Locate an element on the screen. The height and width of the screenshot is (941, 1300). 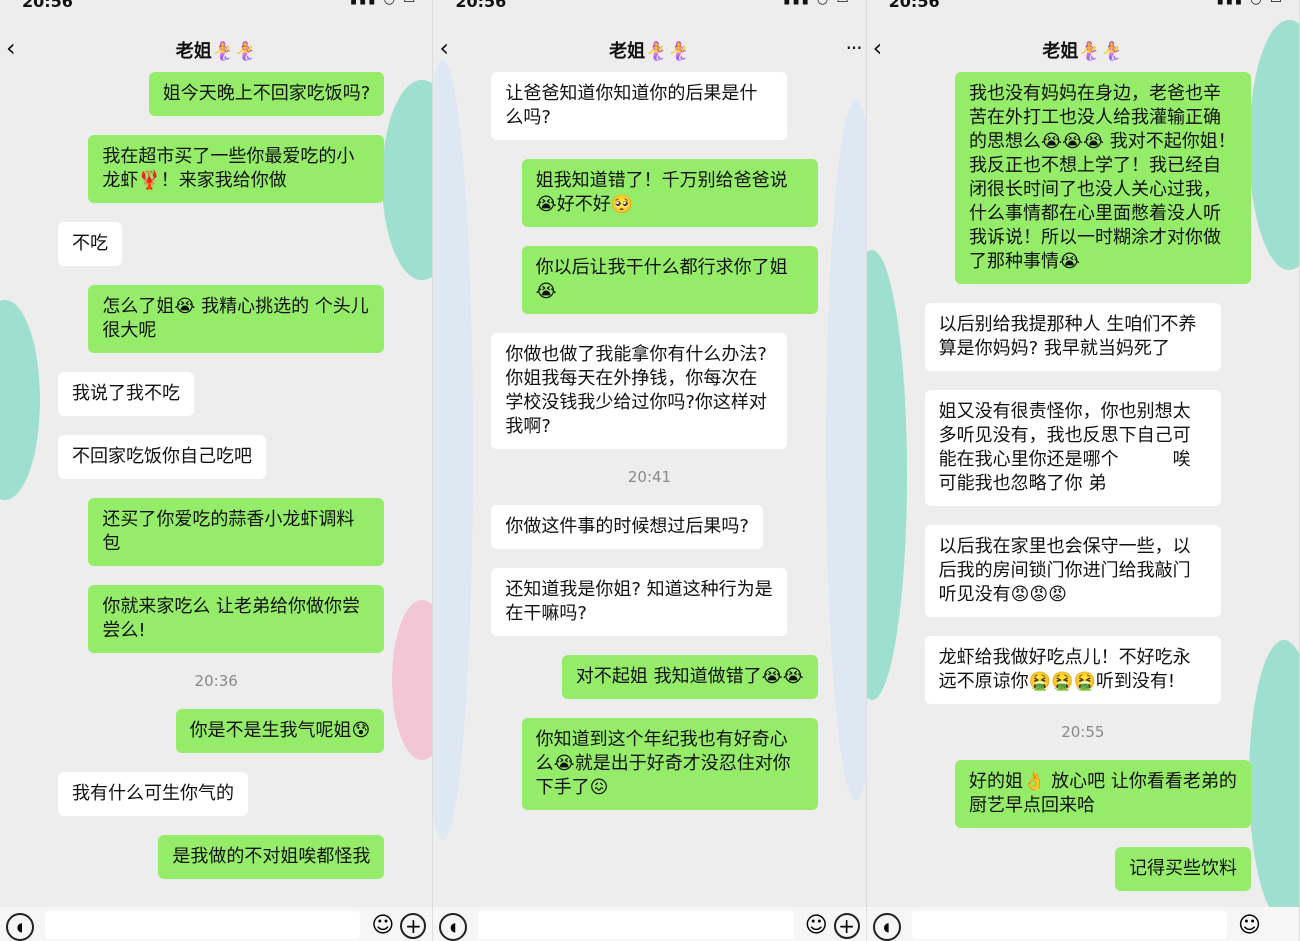
sent-message-row: 我在超市买了一些你最爱吃的小龙虾🦞！来家我给你做 is located at coordinates (216, 169).